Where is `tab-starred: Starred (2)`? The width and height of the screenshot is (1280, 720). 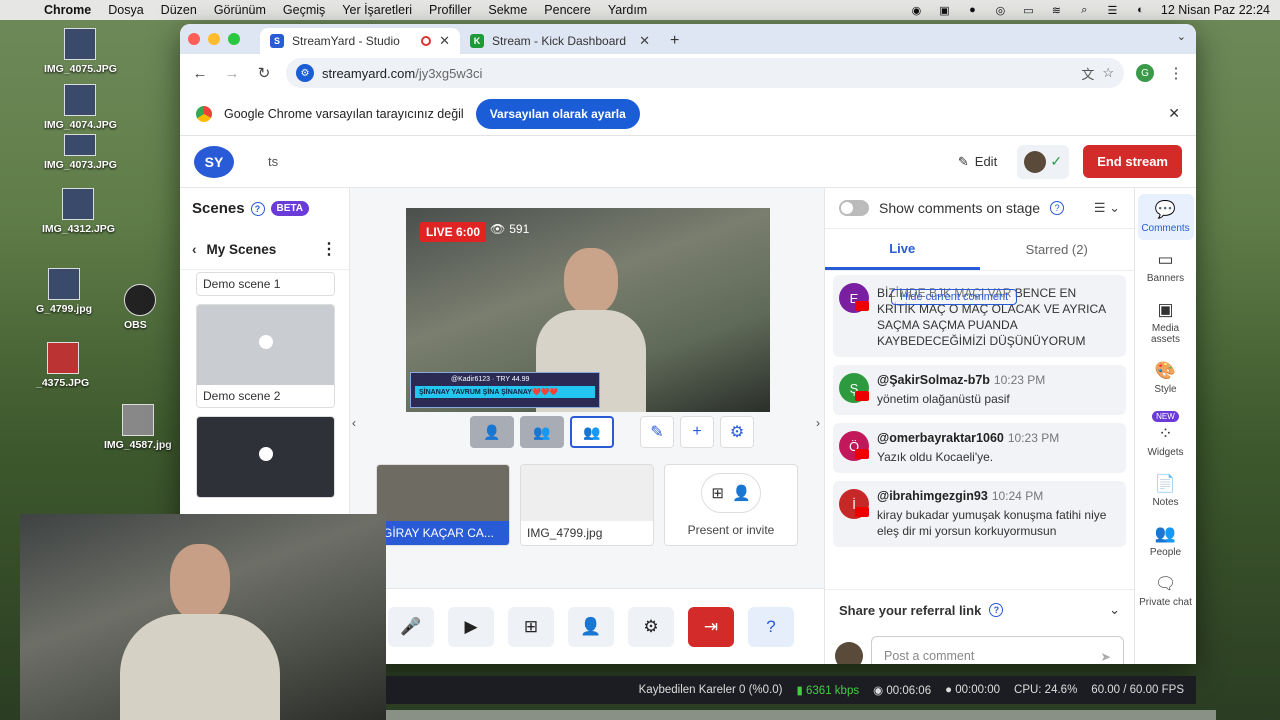 tab-starred: Starred (2) is located at coordinates (1057, 249).